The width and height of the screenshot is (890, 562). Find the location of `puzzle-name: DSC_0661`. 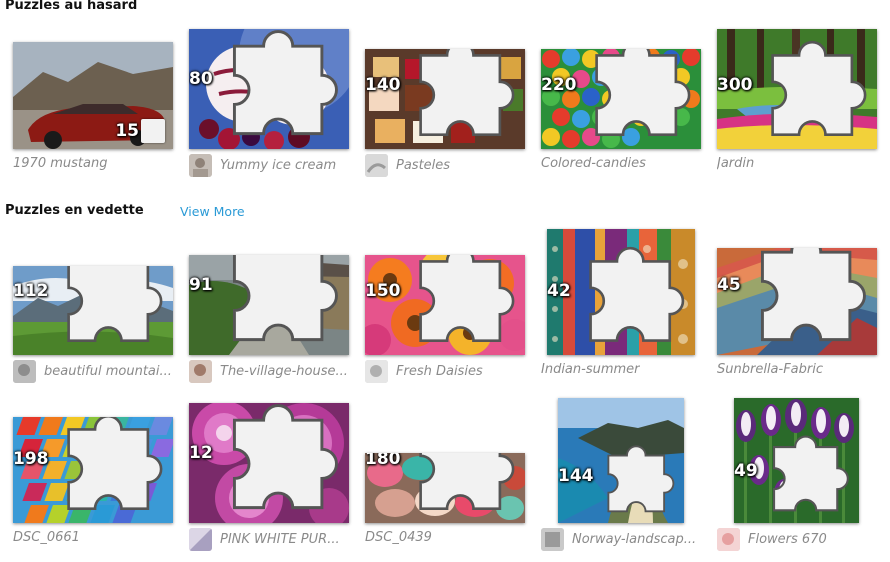

puzzle-name: DSC_0661 is located at coordinates (46, 537).